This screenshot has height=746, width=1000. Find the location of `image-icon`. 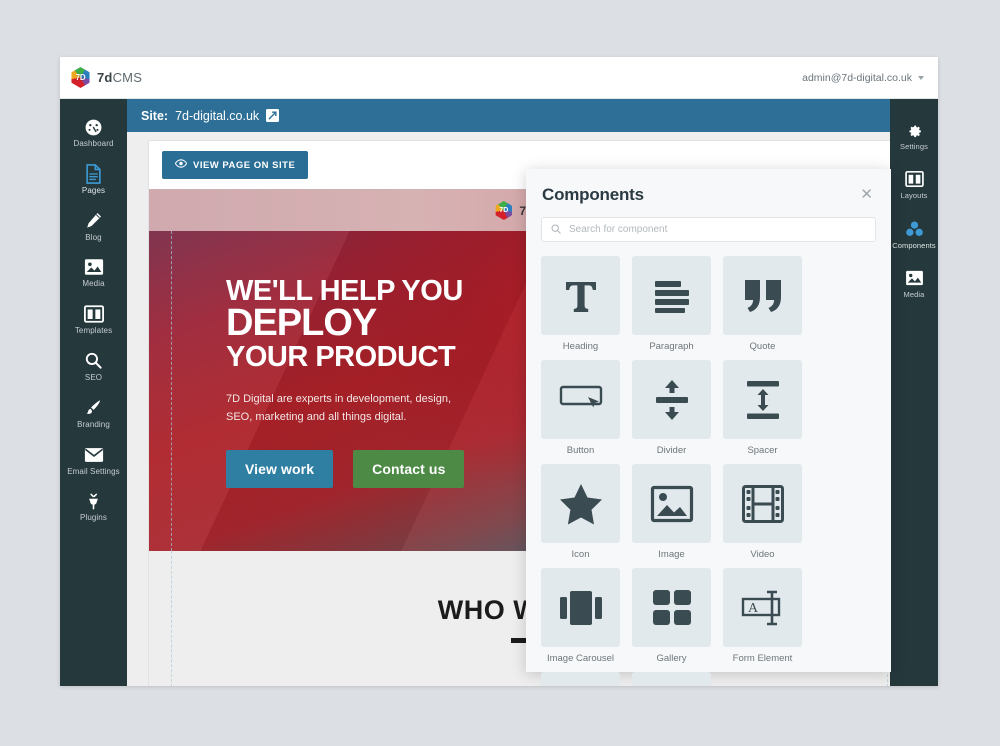

image-icon is located at coordinates (94, 267).